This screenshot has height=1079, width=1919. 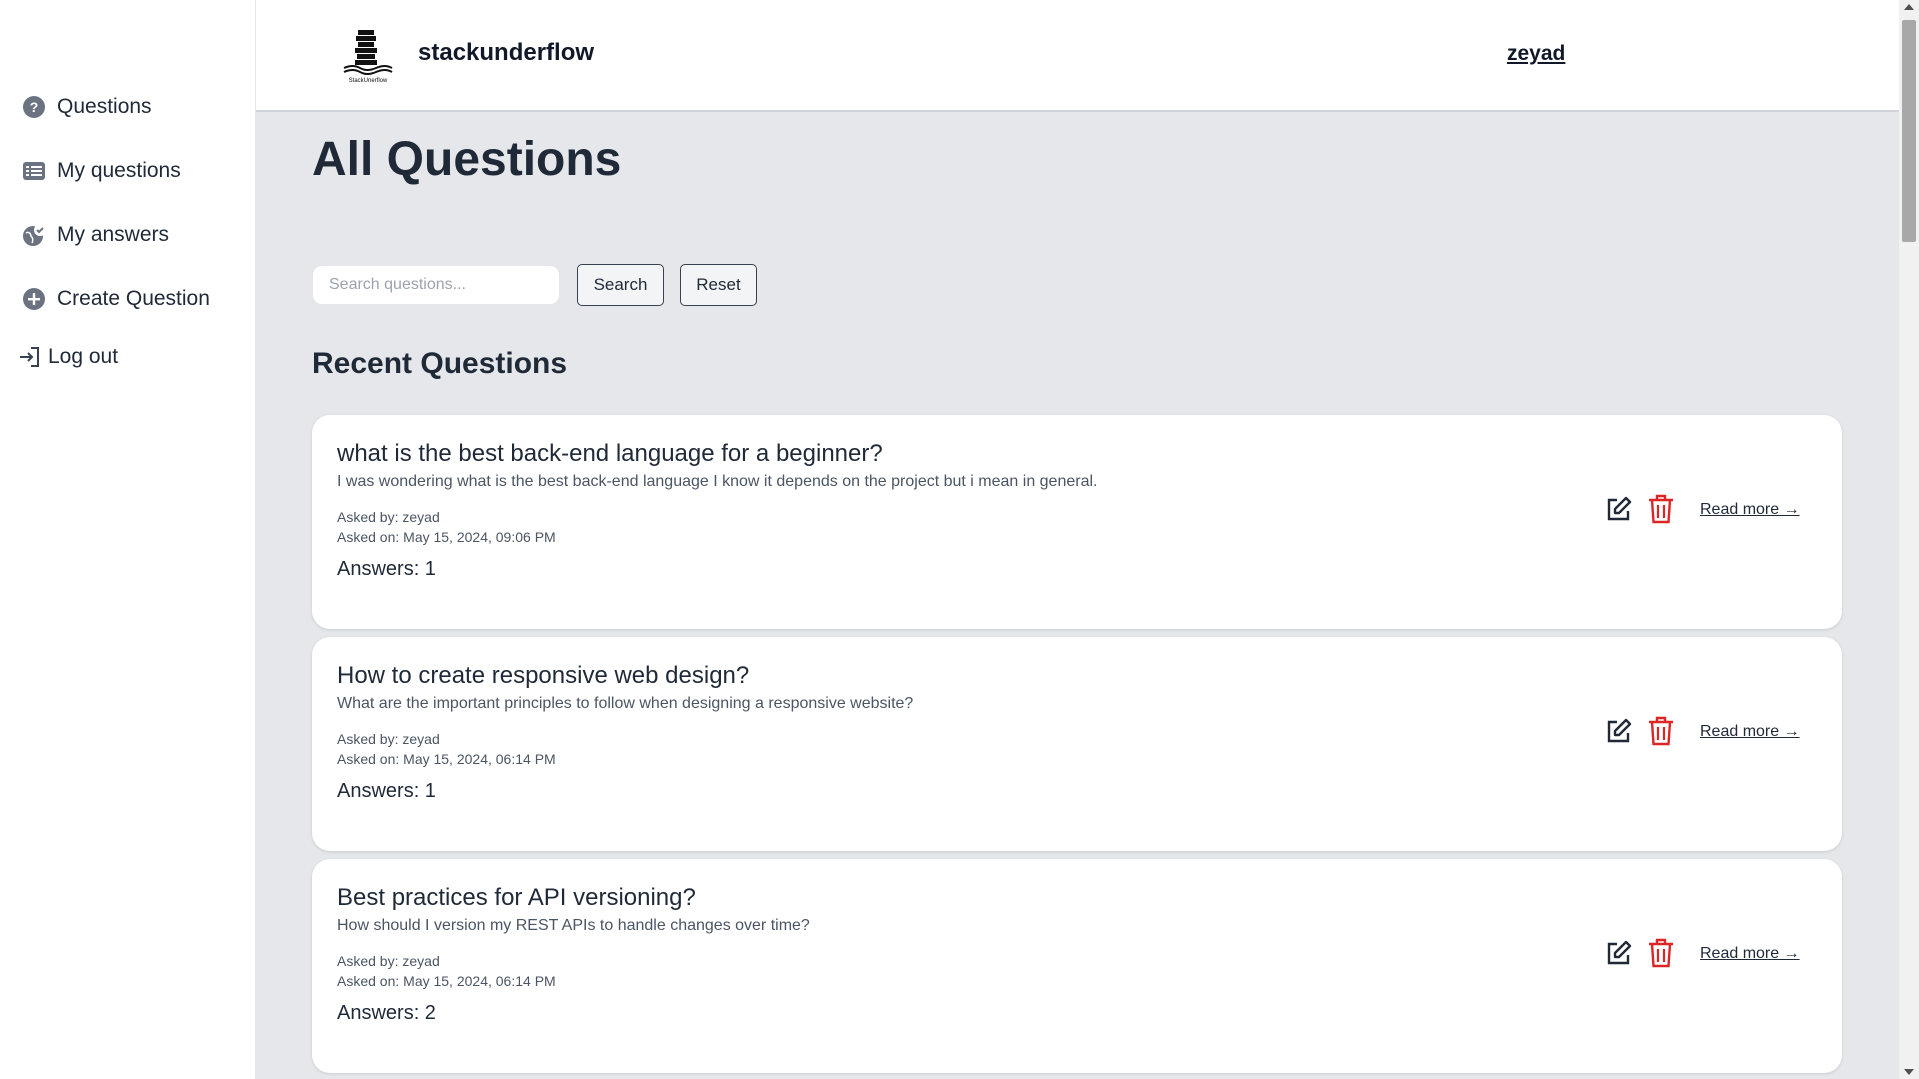 I want to click on sidebar-item-label: Questions, so click(x=104, y=106).